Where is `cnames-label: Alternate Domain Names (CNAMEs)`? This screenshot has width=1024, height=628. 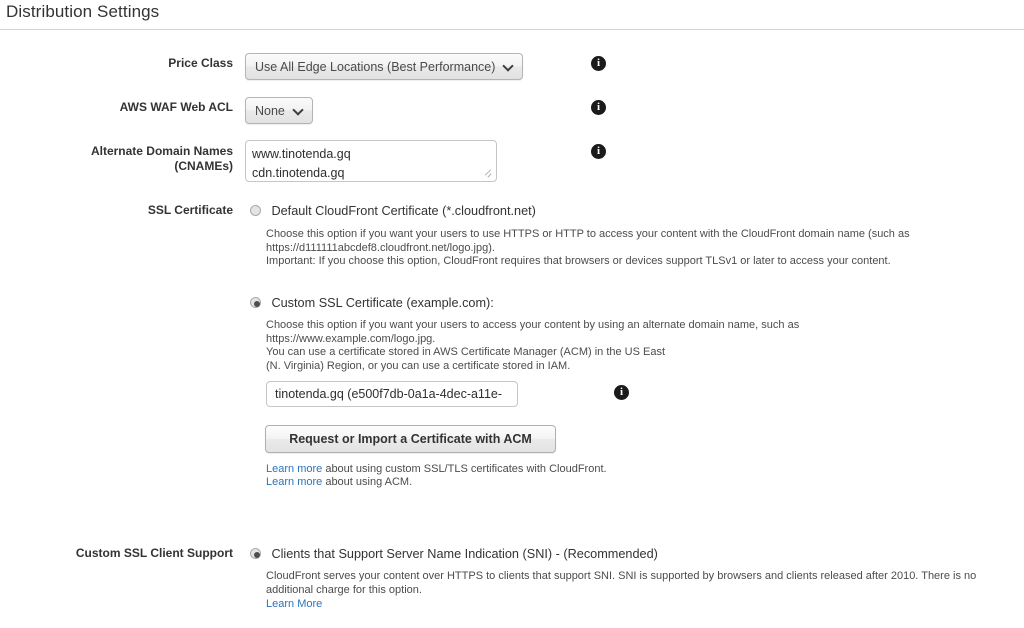
cnames-label: Alternate Domain Names (CNAMEs) is located at coordinates (136, 159).